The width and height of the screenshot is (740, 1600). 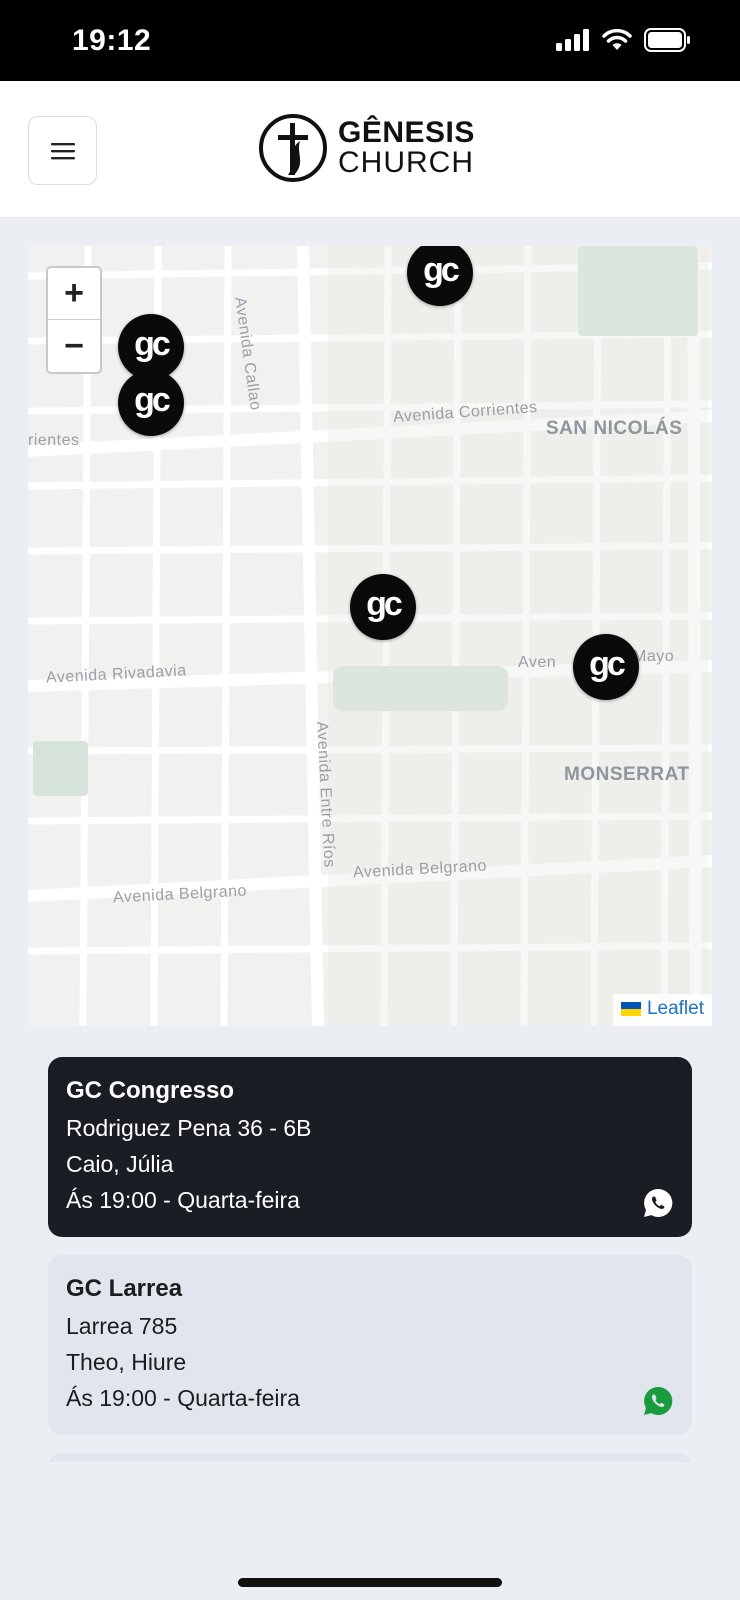 I want to click on battery-icon, so click(x=667, y=40).